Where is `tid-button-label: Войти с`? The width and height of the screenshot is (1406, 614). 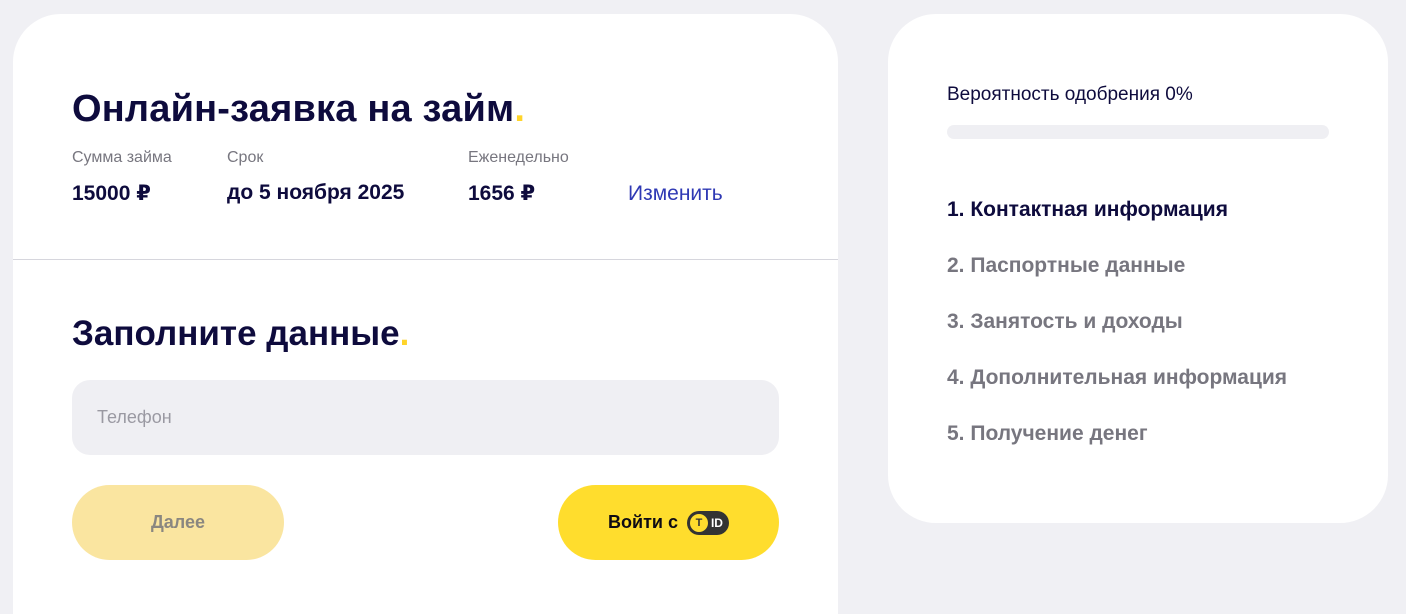 tid-button-label: Войти с is located at coordinates (643, 522).